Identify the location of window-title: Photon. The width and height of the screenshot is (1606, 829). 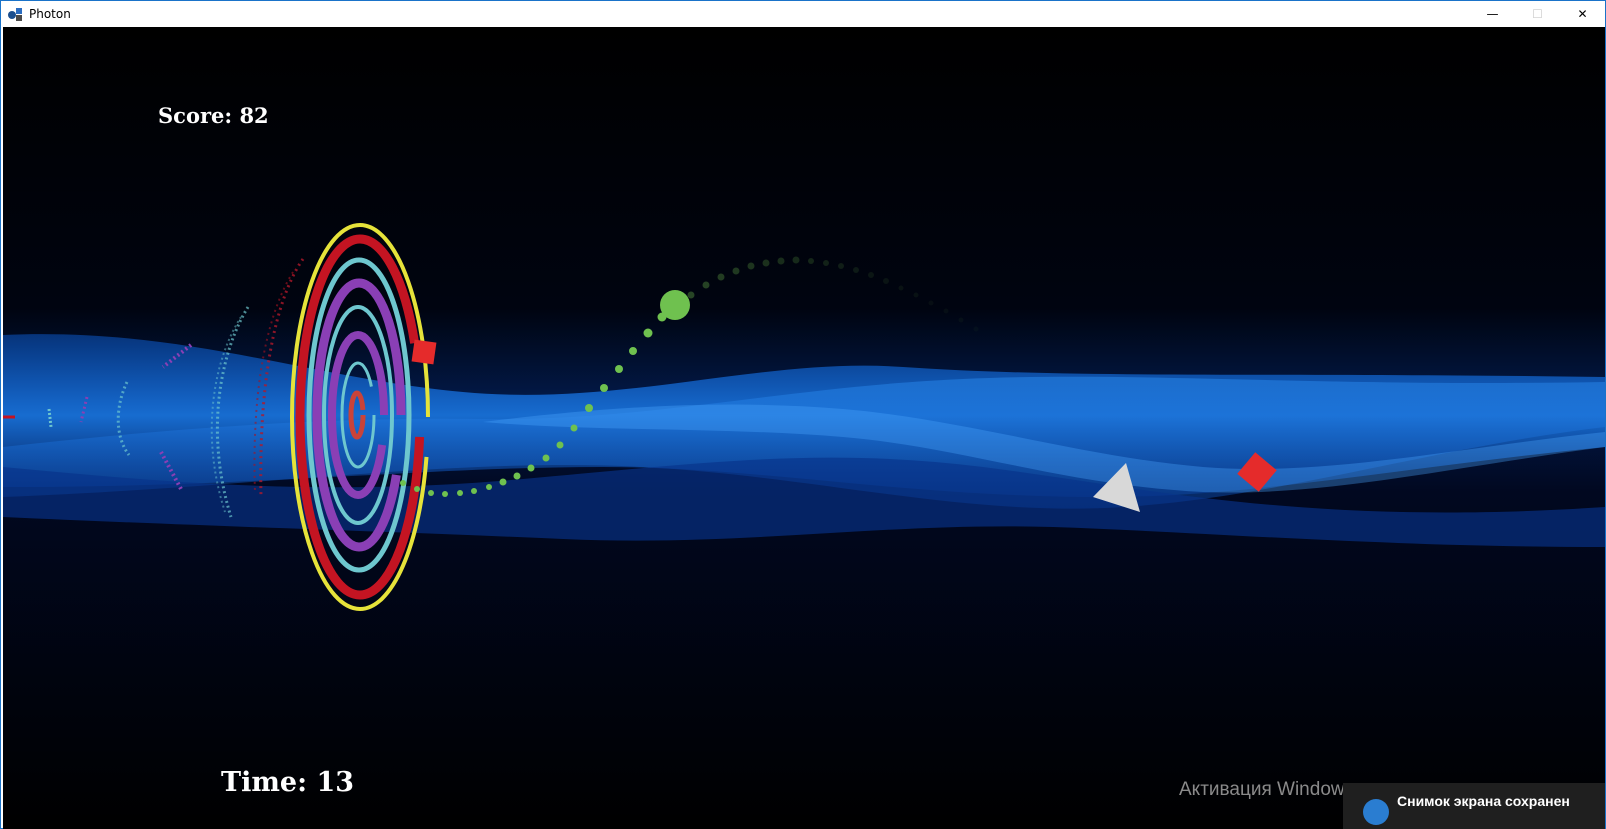
(50, 13).